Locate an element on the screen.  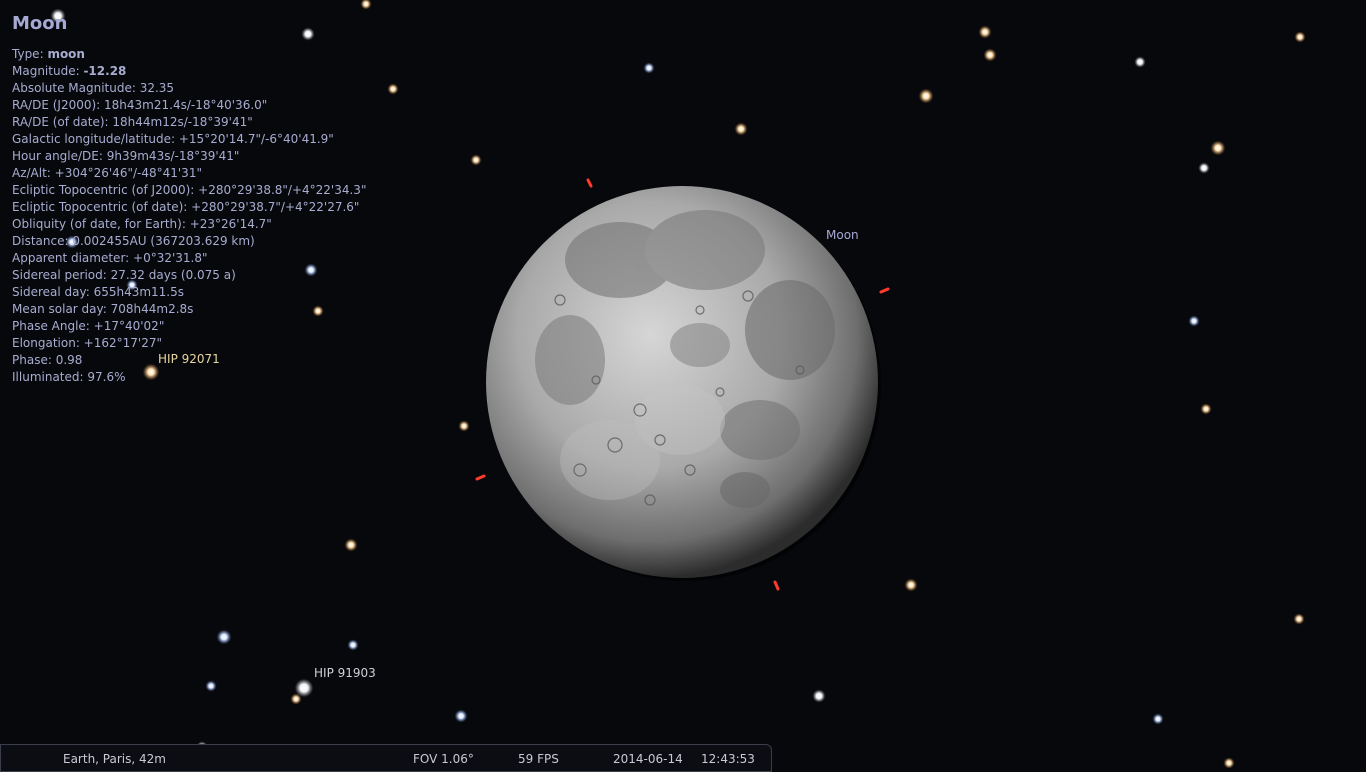
info-magnitude: Magnitude: -12.28 is located at coordinates (189, 71).